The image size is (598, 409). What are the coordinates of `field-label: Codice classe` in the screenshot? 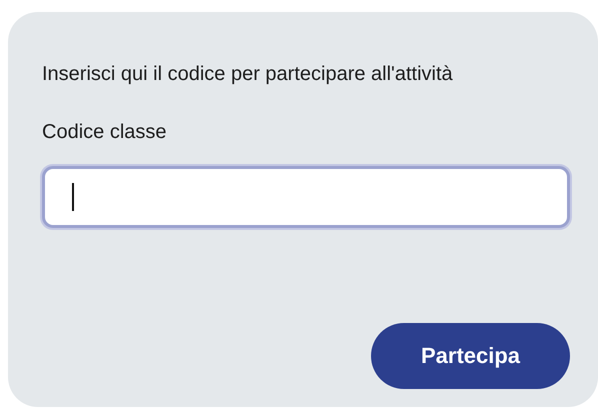 It's located at (105, 132).